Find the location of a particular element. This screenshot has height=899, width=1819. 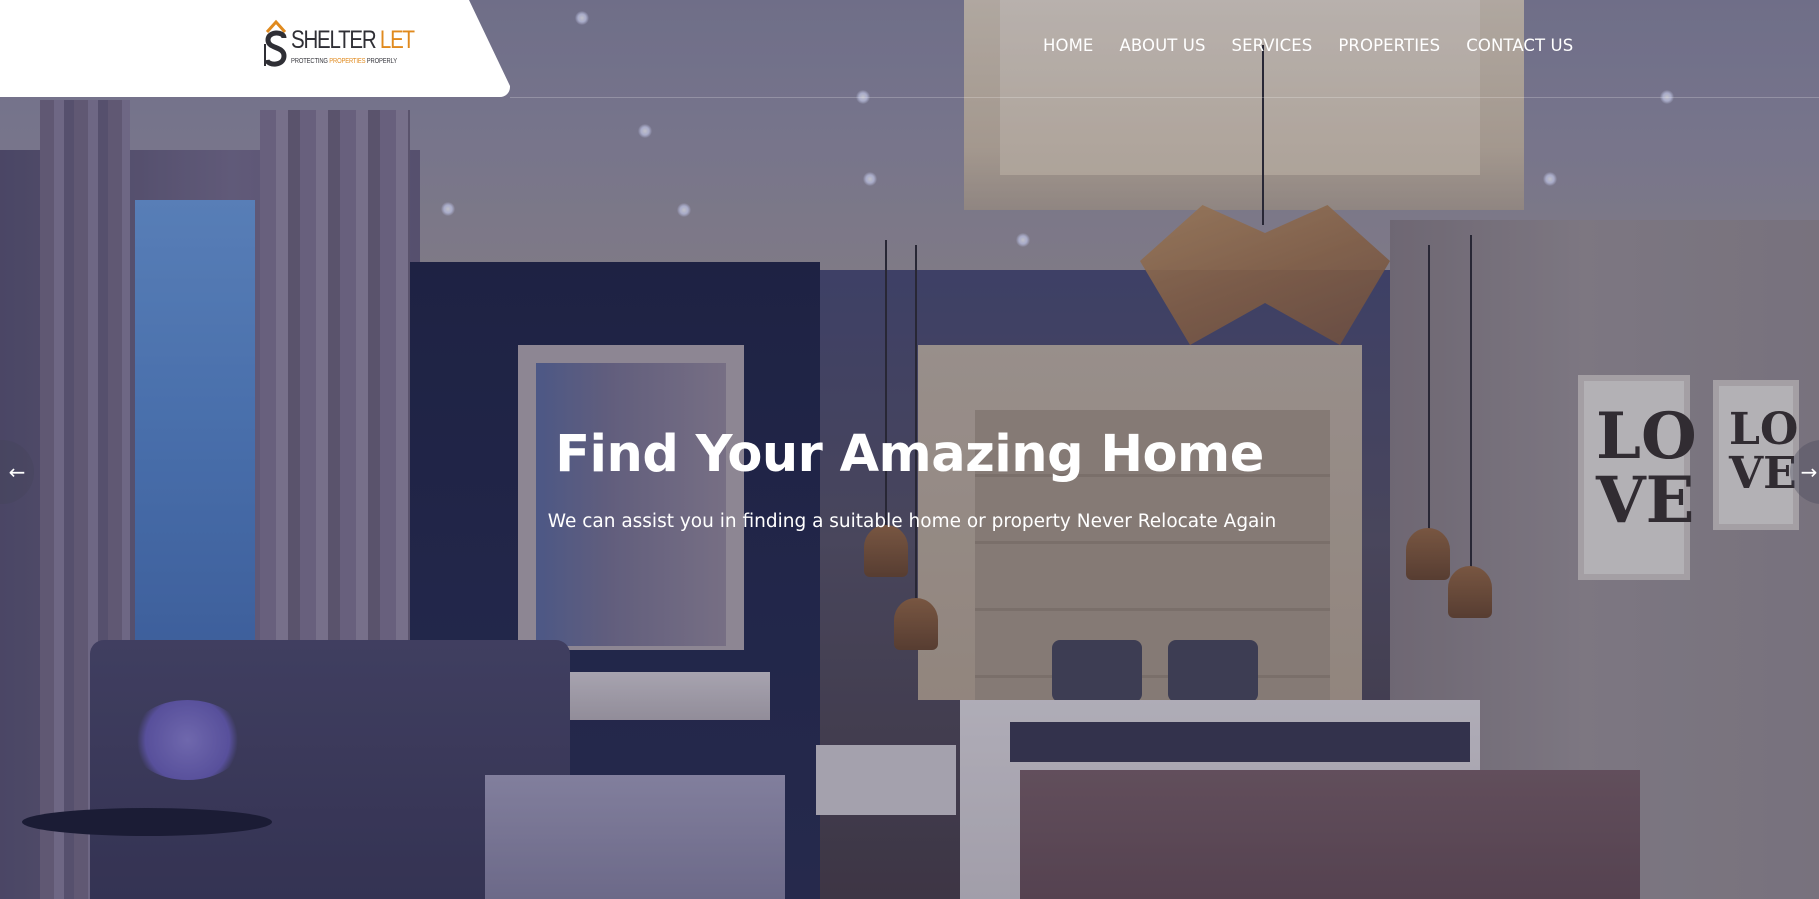

nav-item-home: HOME is located at coordinates (1068, 45).